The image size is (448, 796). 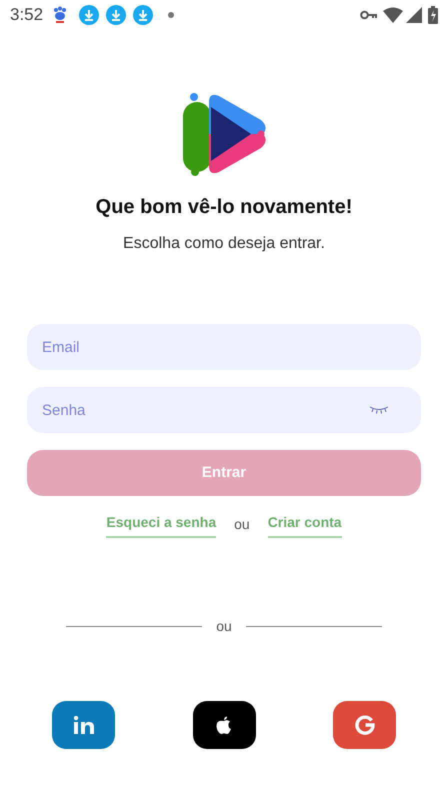 I want to click on text-link: Criar conta, so click(x=305, y=525).